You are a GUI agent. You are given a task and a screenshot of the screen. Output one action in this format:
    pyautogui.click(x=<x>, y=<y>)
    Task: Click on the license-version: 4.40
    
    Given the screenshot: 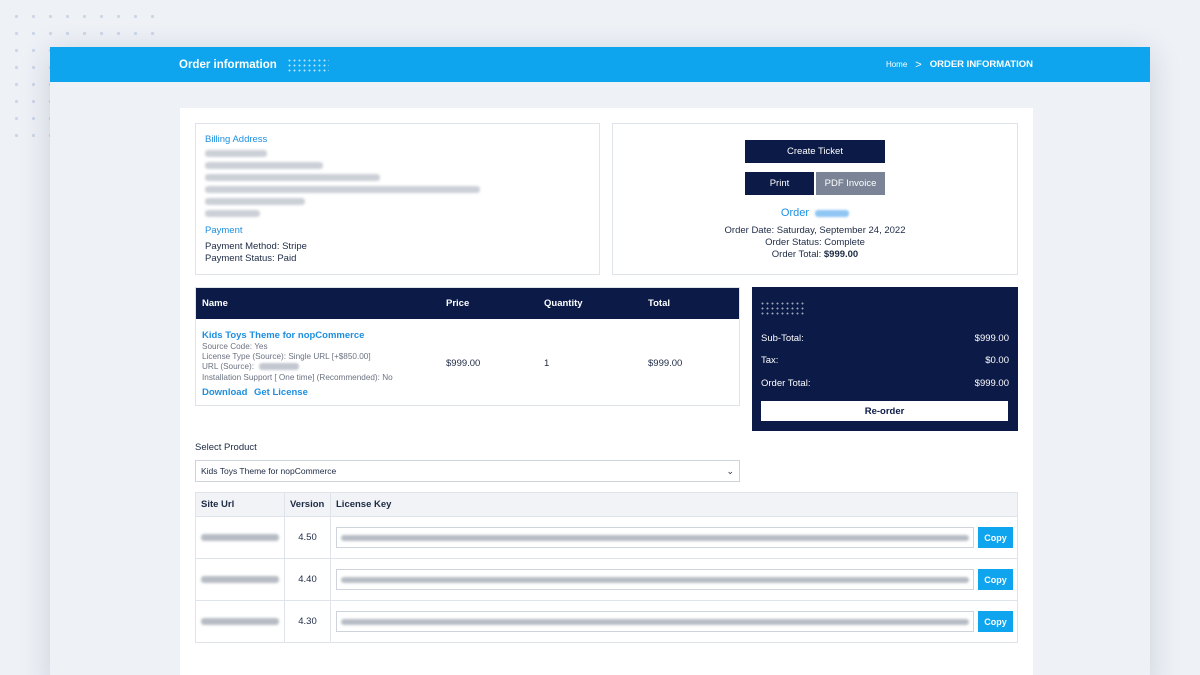 What is the action you would take?
    pyautogui.click(x=308, y=579)
    